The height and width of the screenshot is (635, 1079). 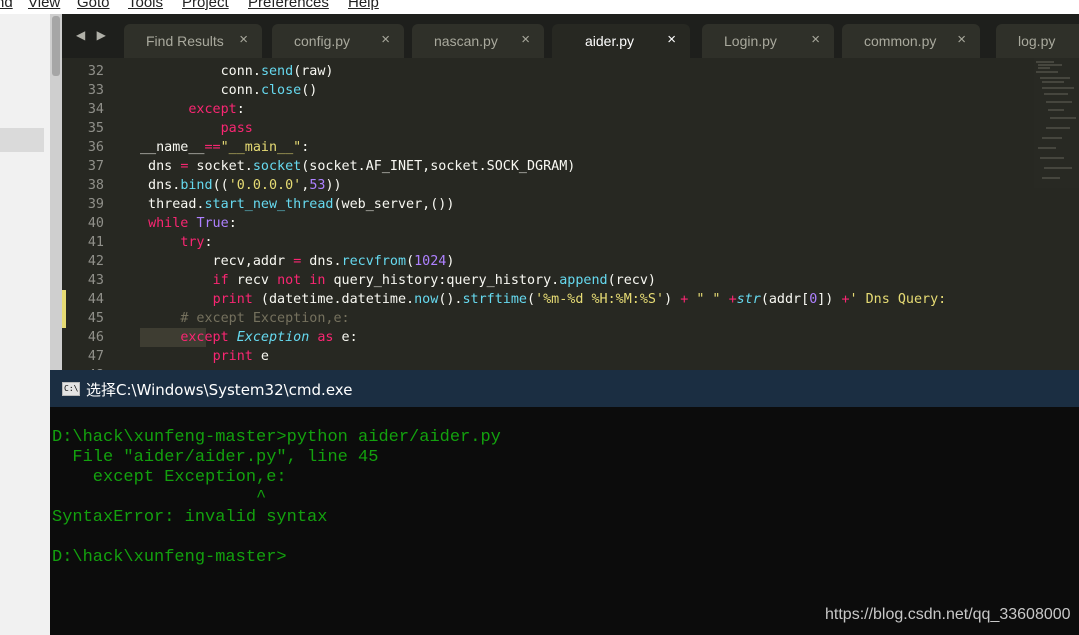 I want to click on code-token: e, so click(x=260, y=356).